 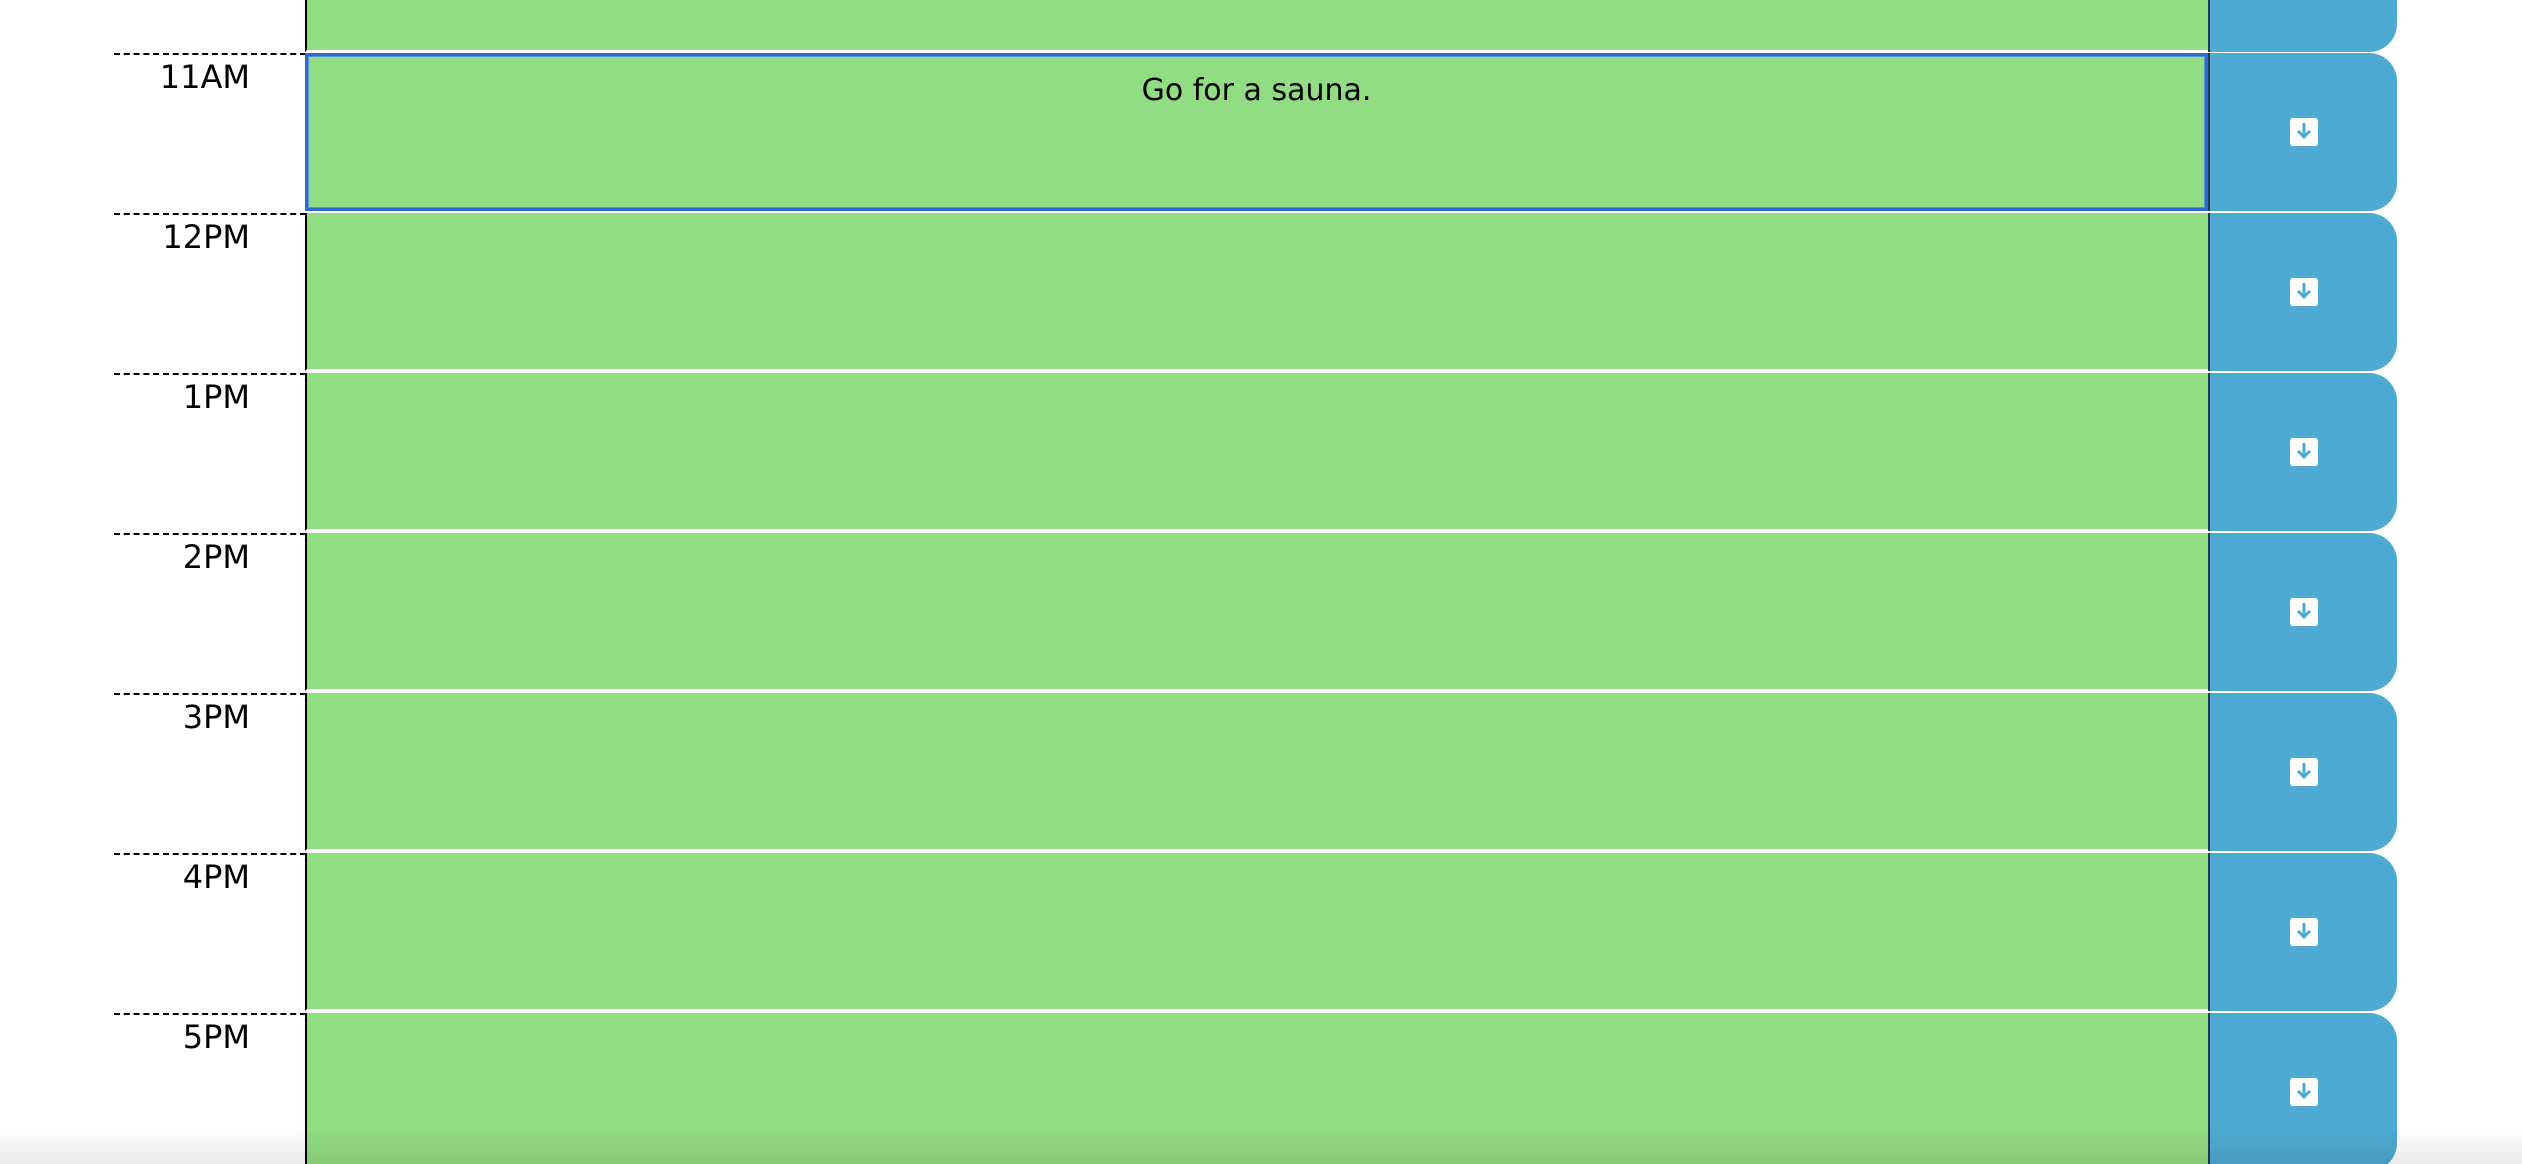 I want to click on hour-label: 11AM, so click(x=210, y=133).